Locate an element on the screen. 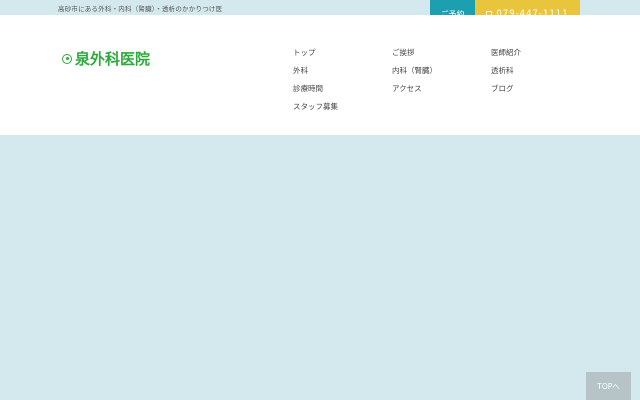 This screenshot has height=400, width=640. nav-item-doctor: 医師紹介 is located at coordinates (540, 53).